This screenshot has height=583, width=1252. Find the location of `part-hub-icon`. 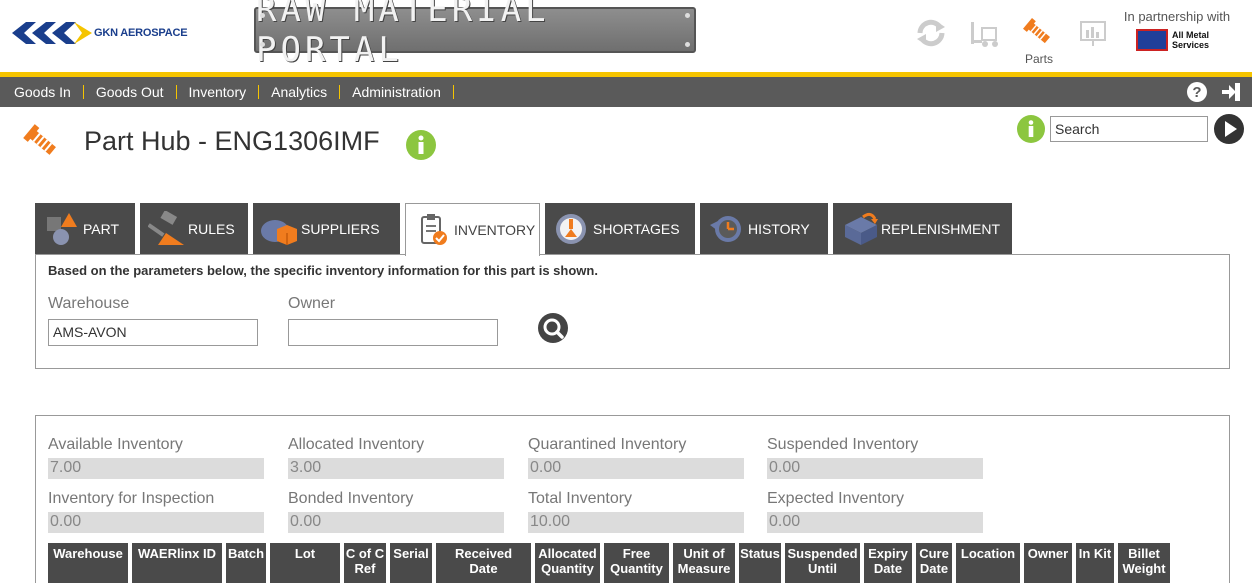

part-hub-icon is located at coordinates (39, 139).